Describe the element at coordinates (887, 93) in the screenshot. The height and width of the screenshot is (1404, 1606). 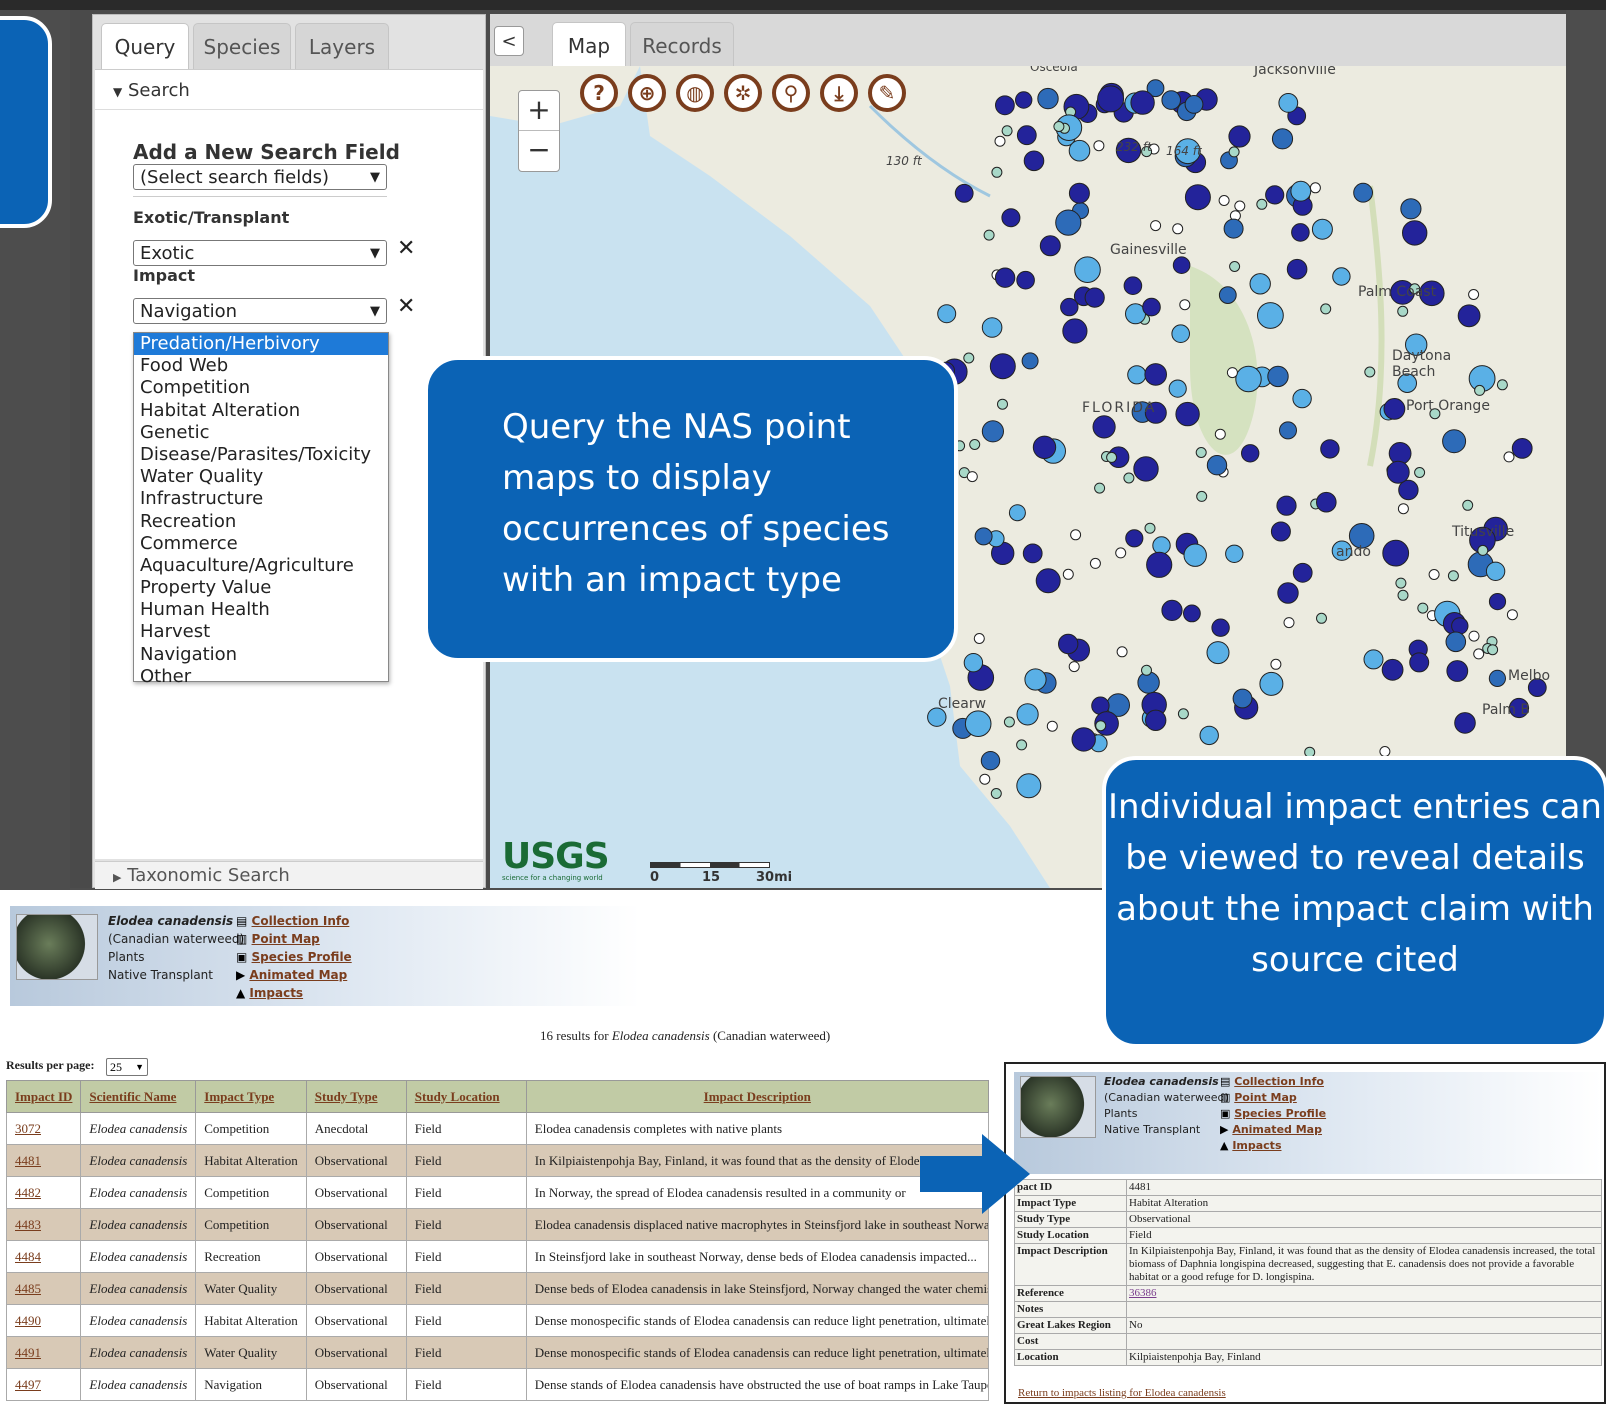
I see `edit-icon: ✎` at that location.